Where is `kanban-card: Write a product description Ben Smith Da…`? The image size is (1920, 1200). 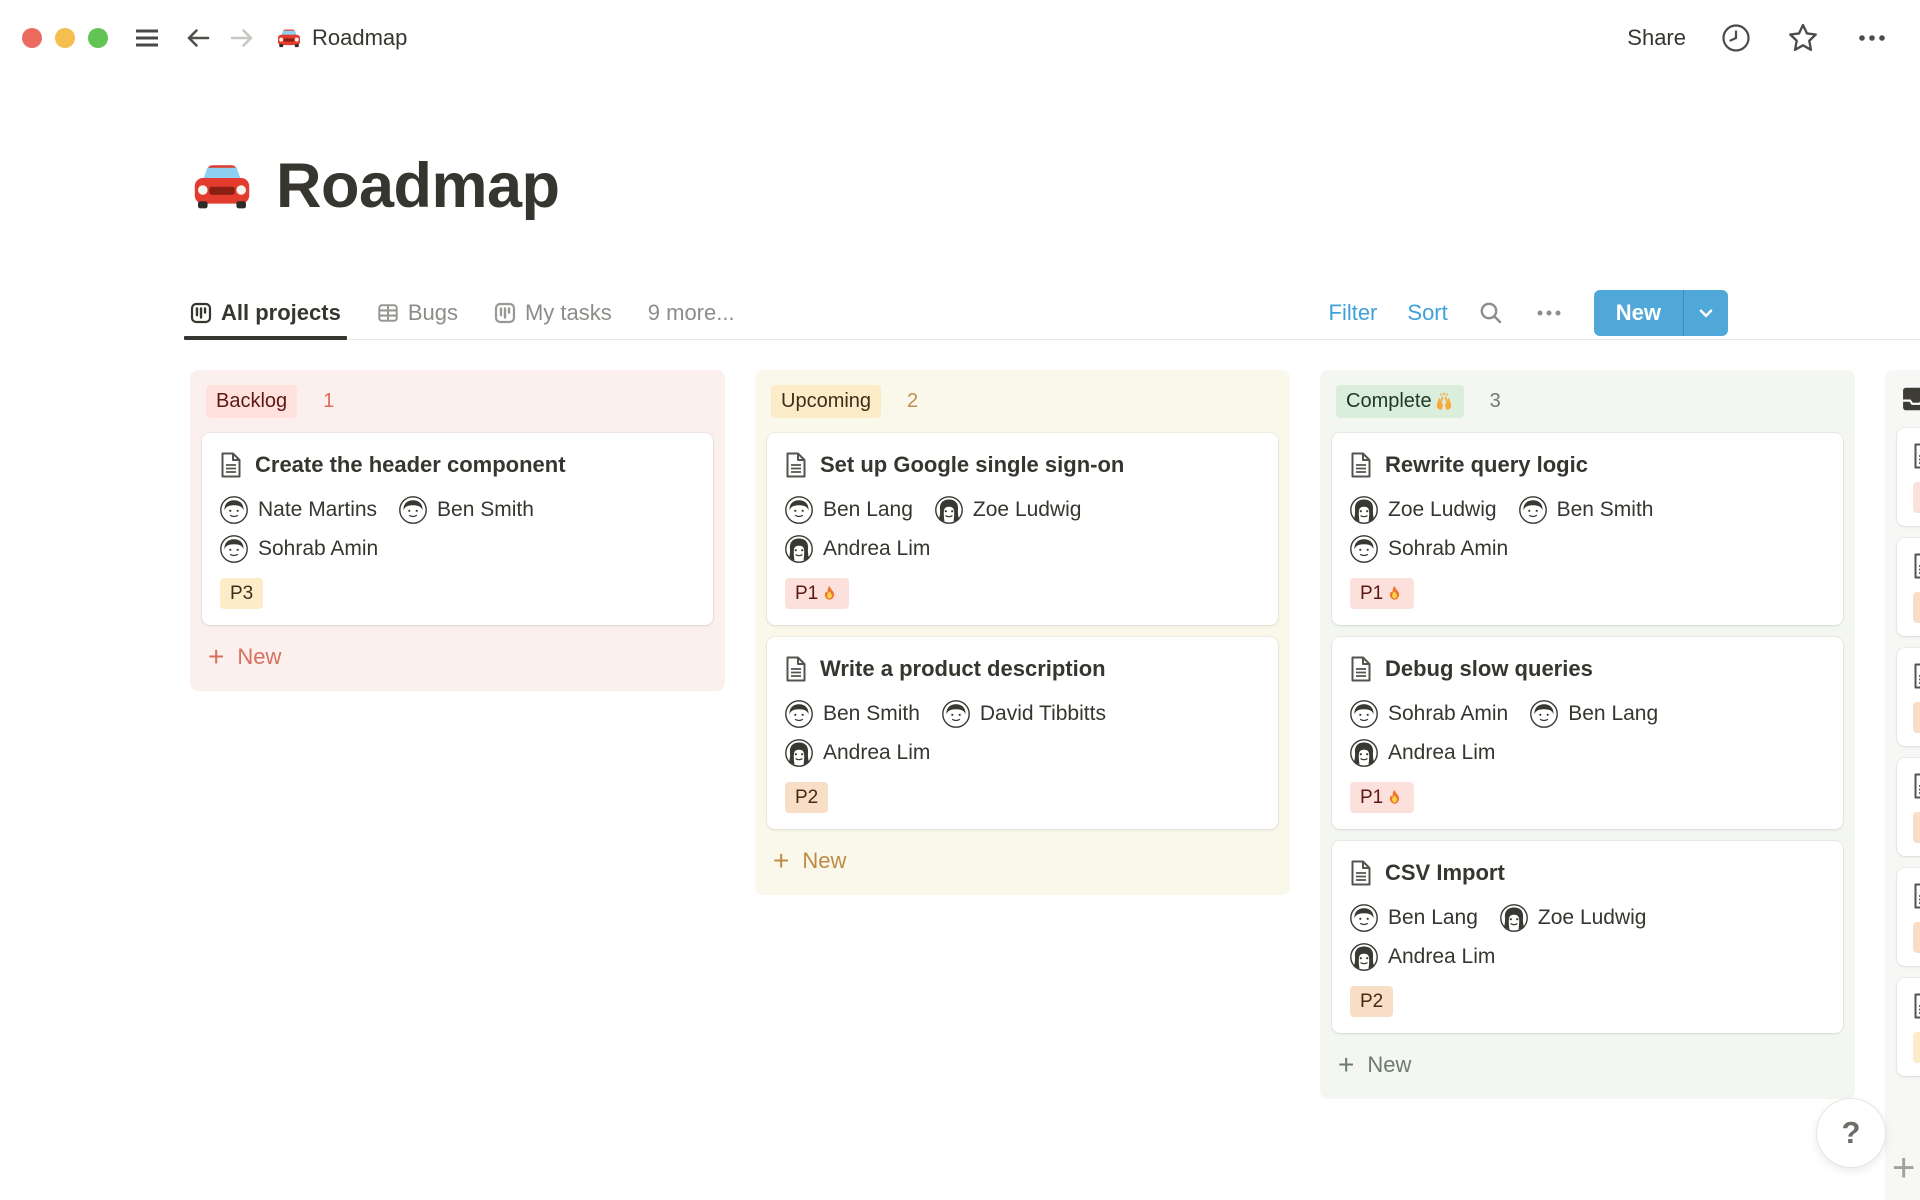 kanban-card: Write a product description Ben Smith Da… is located at coordinates (1022, 733).